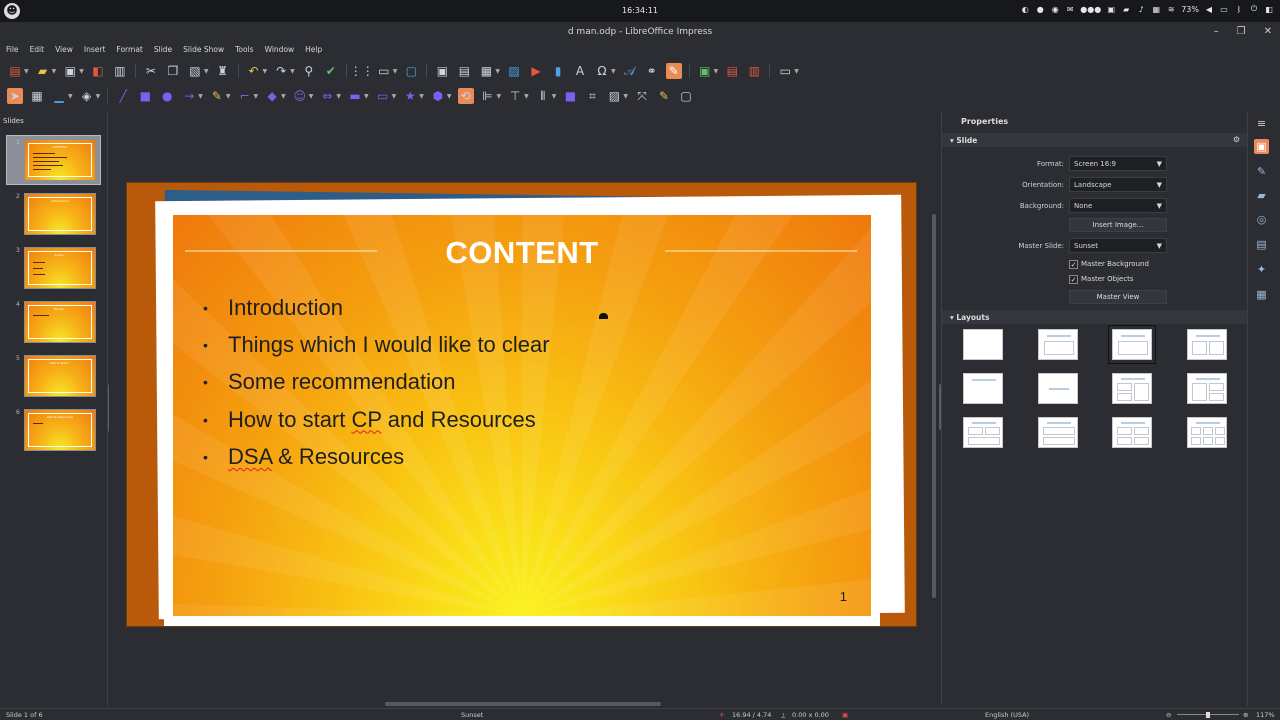 The height and width of the screenshot is (720, 1280). I want to click on slide-title: CONTENT, so click(522, 253).